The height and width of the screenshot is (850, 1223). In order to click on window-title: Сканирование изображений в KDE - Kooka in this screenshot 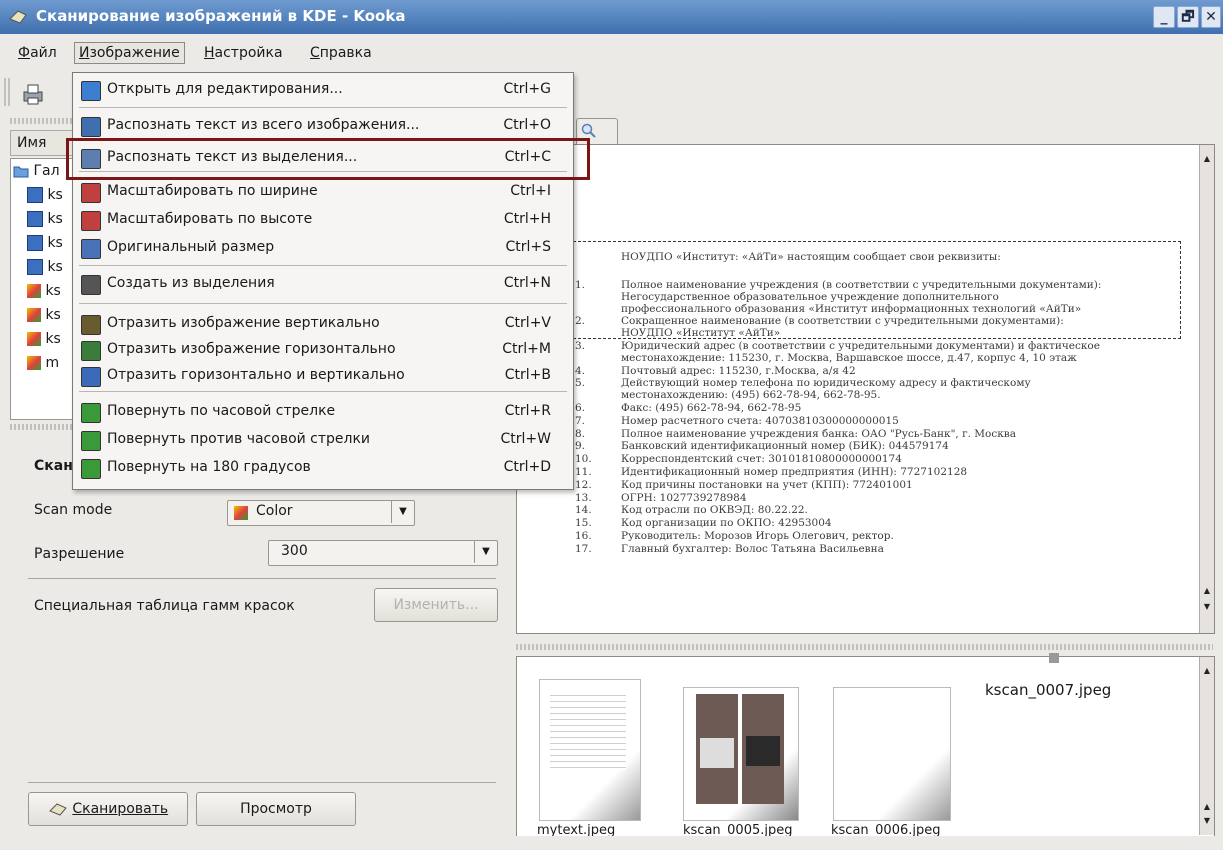, I will do `click(221, 16)`.